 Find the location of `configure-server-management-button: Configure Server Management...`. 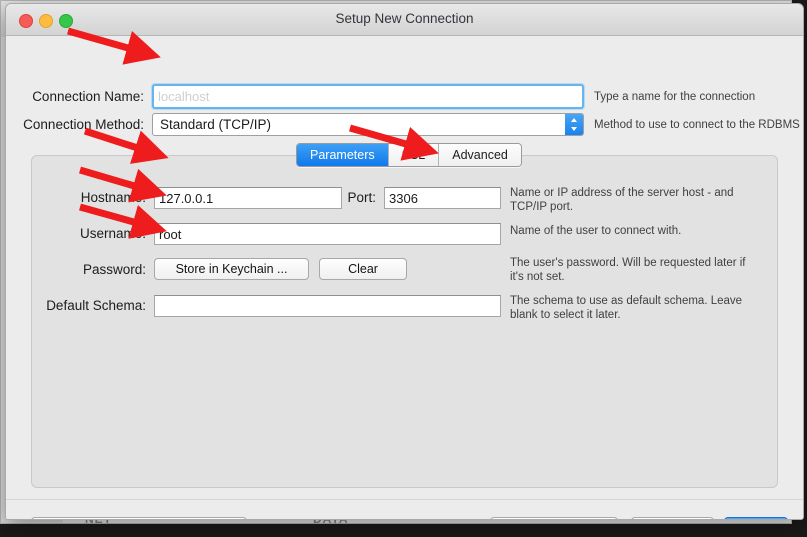

configure-server-management-button: Configure Server Management... is located at coordinates (139, 518).